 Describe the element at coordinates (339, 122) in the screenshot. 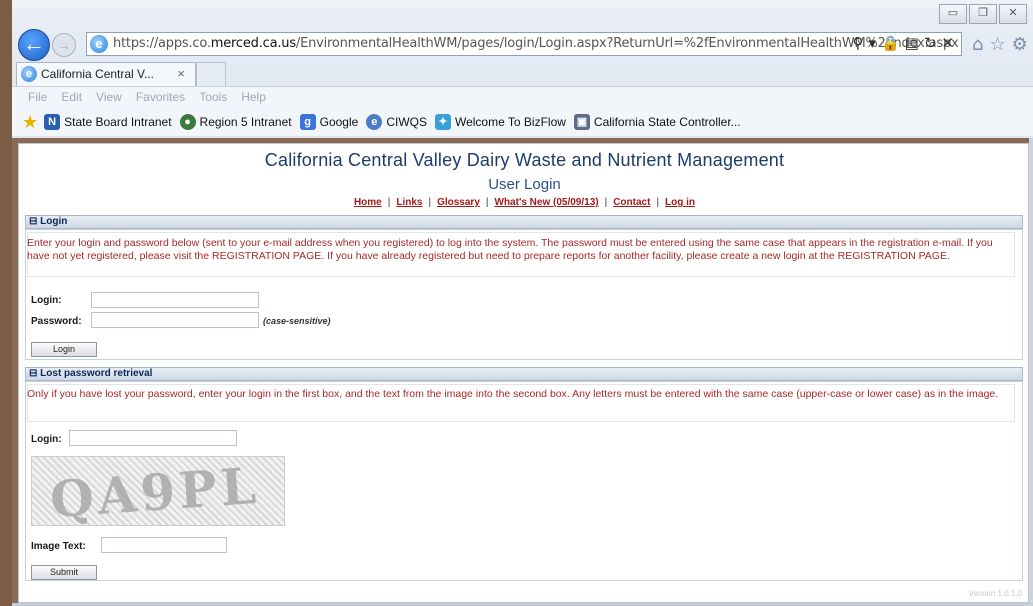

I see `favorite-label: Google` at that location.